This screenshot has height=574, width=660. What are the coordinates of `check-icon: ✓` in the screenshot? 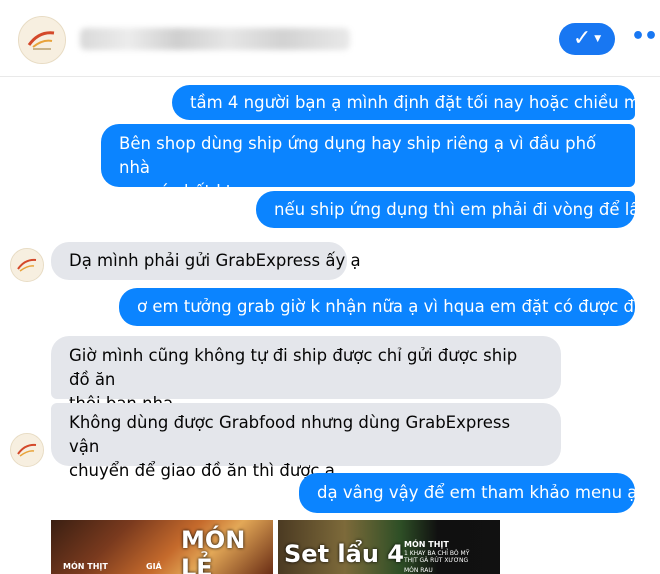 It's located at (582, 38).